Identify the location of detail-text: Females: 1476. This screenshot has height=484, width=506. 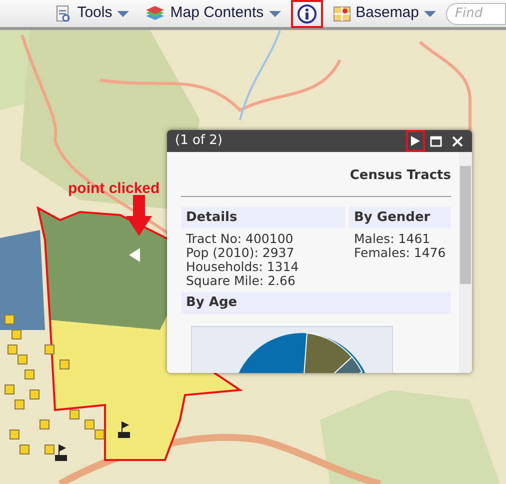
(400, 253).